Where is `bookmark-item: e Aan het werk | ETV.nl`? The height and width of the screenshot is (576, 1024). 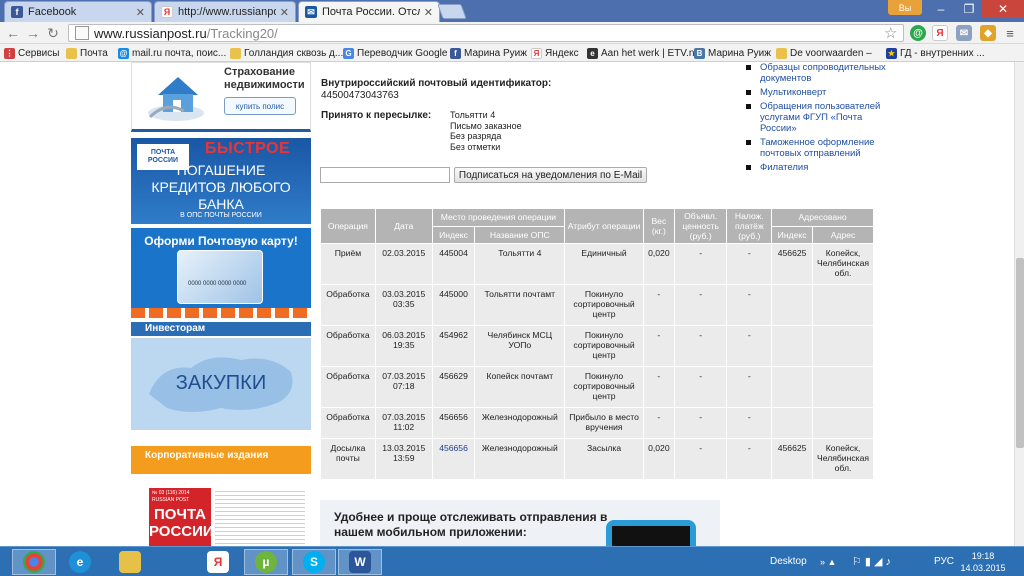 bookmark-item: e Aan het werk | ETV.nl is located at coordinates (642, 53).